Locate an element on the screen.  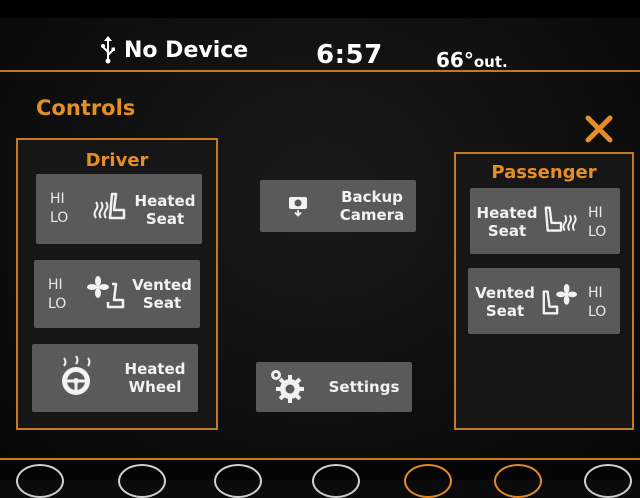
gear-icon is located at coordinates (287, 386).